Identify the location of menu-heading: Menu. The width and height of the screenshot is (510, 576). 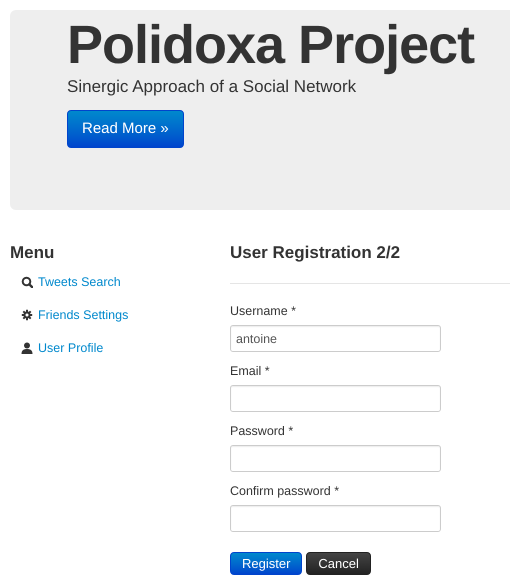
(33, 253).